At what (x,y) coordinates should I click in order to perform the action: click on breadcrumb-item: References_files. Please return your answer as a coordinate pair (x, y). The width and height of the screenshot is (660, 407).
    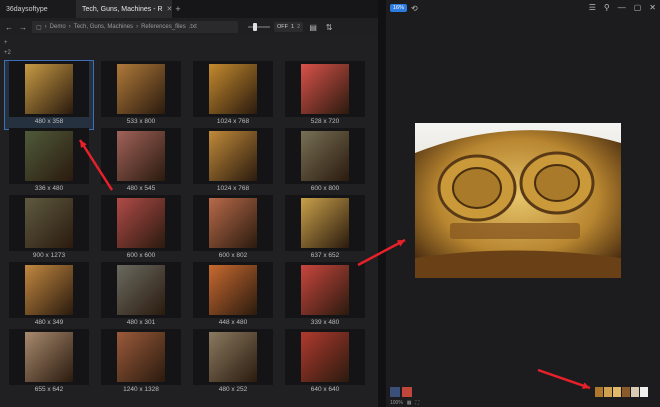
    Looking at the image, I should click on (163, 27).